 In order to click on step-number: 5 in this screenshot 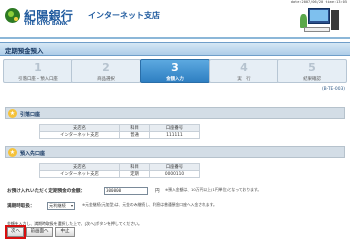, I will do `click(312, 67)`.